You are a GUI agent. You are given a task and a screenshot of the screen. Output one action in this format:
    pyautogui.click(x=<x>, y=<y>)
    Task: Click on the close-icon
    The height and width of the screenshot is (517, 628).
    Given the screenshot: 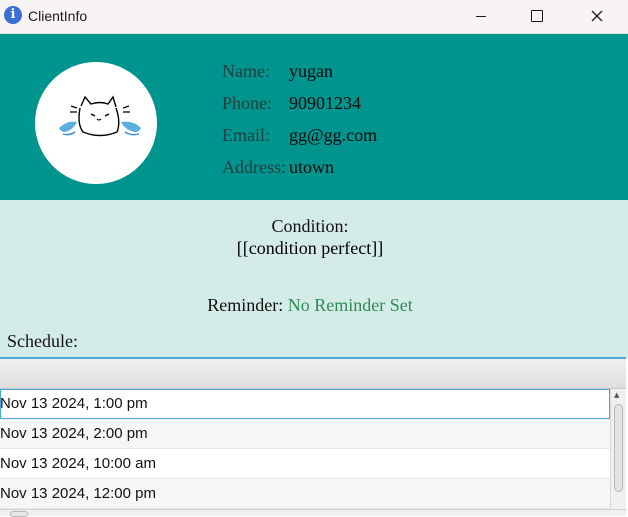 What is the action you would take?
    pyautogui.click(x=597, y=16)
    